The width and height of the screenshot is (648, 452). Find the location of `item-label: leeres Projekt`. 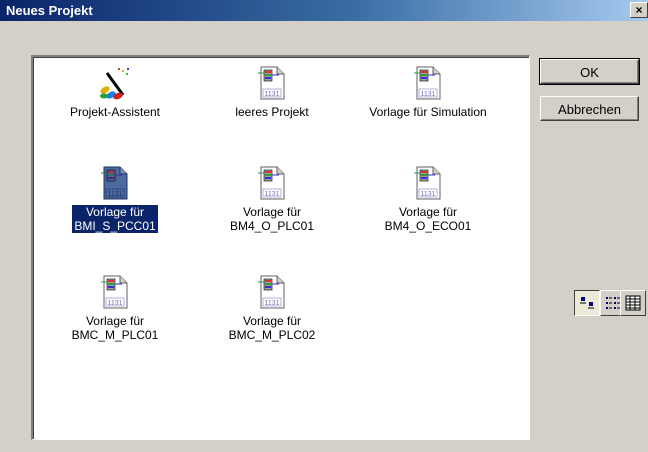

item-label: leeres Projekt is located at coordinates (272, 112).